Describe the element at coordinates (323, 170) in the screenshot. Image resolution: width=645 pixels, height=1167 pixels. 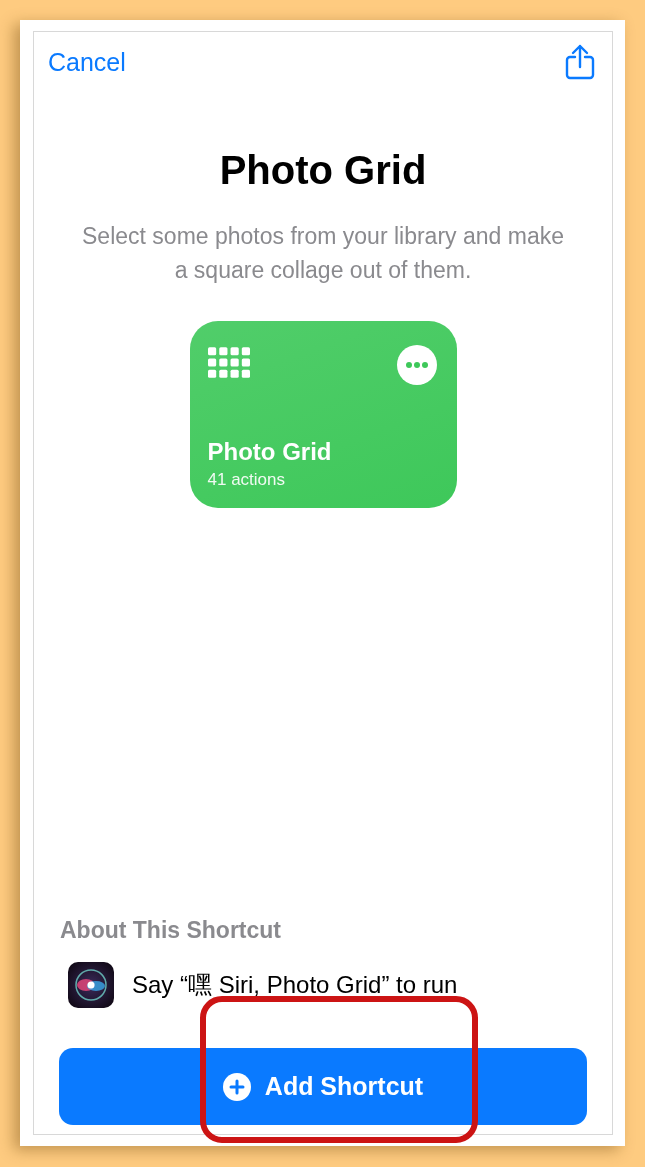
I see `shortcut-title: Photo Grid` at that location.